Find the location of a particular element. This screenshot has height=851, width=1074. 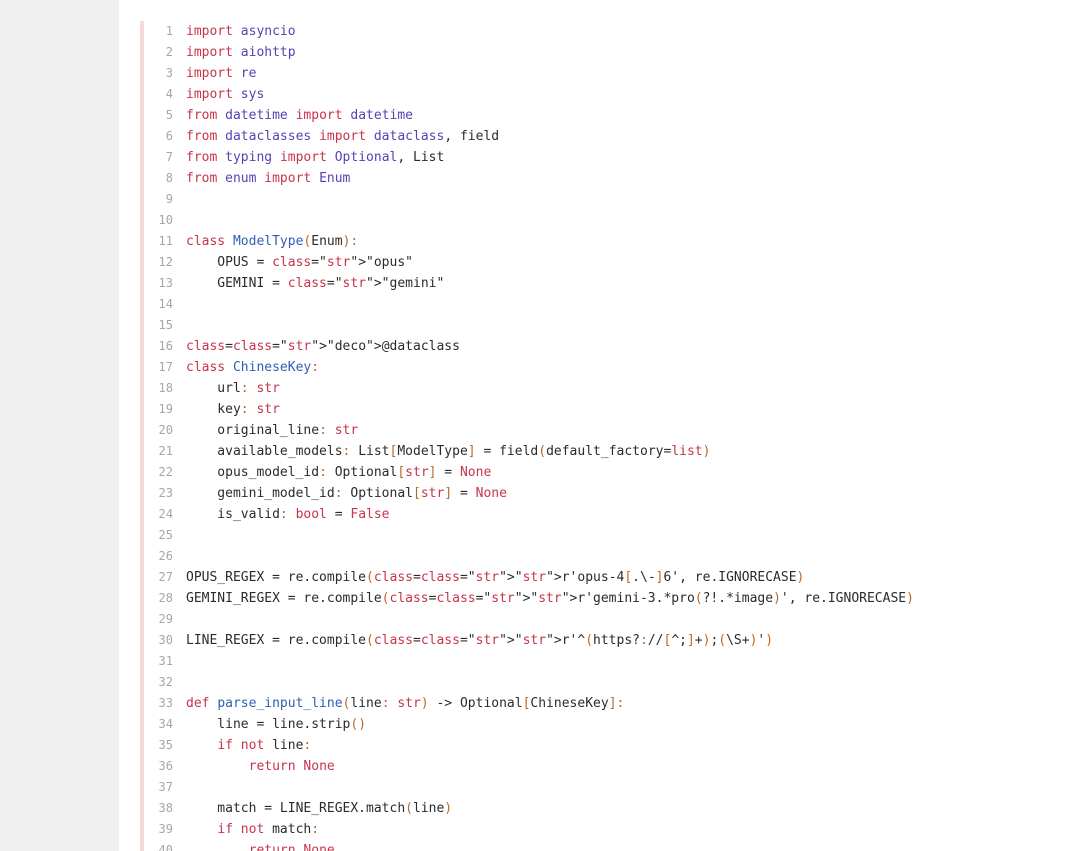

code-text: opus_model_id: Optional[str] = None is located at coordinates (339, 472).